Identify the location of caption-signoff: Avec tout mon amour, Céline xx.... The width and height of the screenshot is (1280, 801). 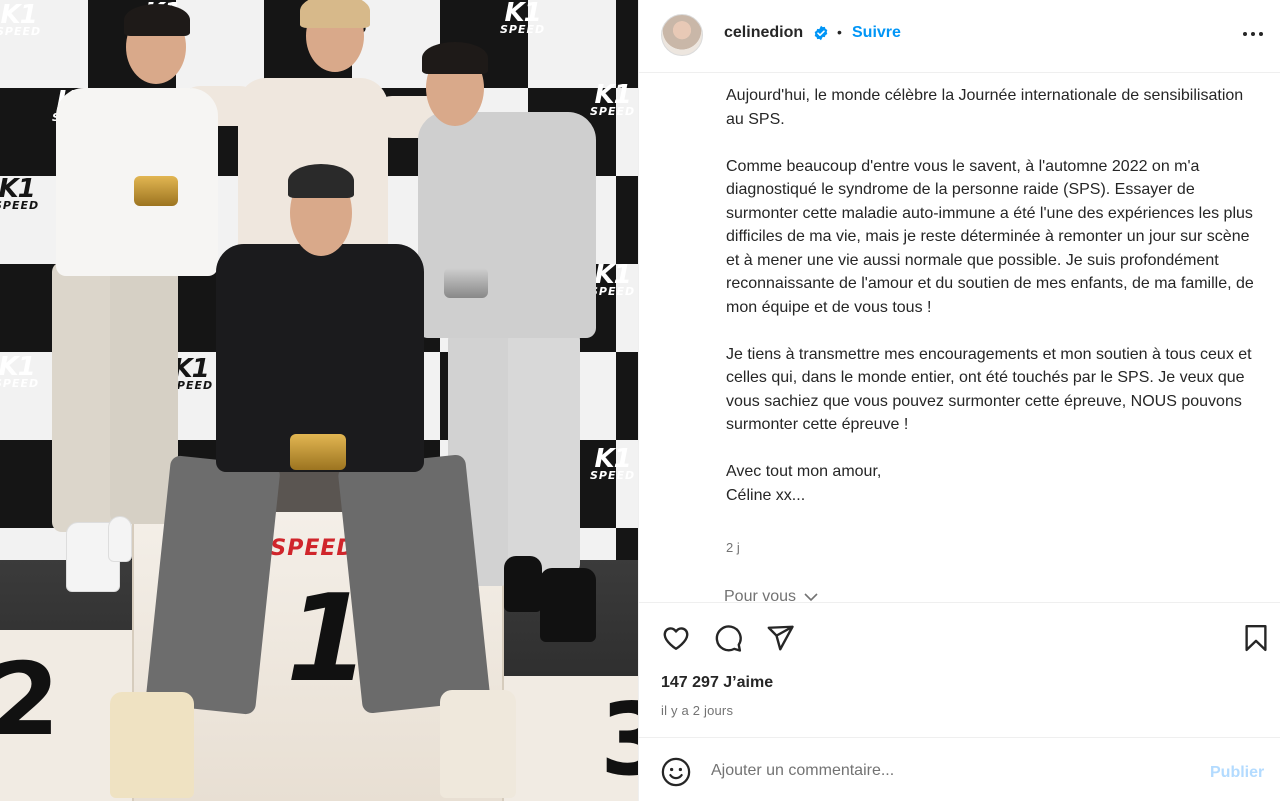
(991, 483).